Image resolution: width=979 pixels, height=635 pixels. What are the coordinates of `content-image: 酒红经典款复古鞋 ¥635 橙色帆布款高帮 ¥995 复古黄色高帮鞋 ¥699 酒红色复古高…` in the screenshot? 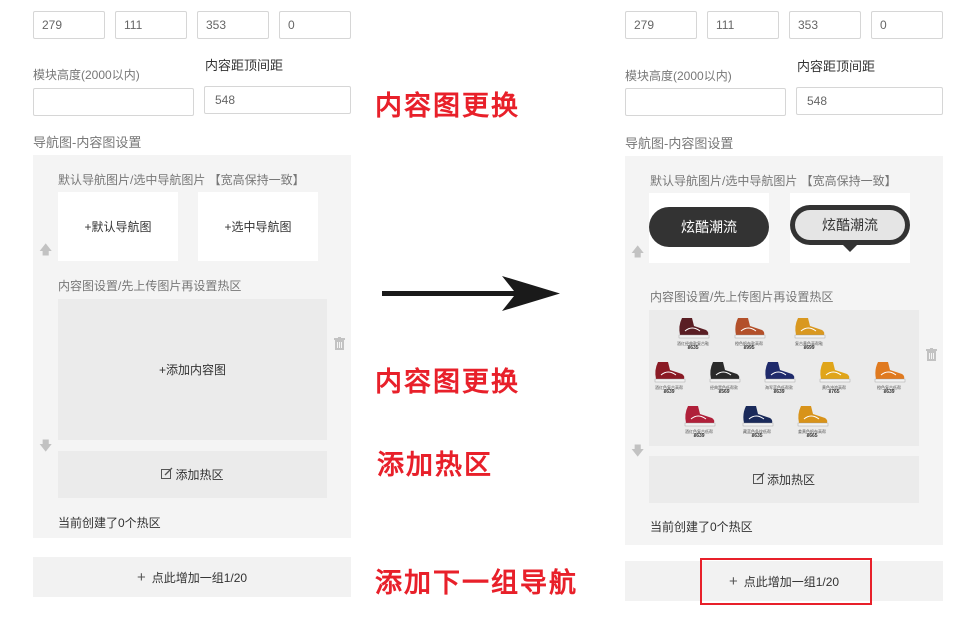 It's located at (784, 378).